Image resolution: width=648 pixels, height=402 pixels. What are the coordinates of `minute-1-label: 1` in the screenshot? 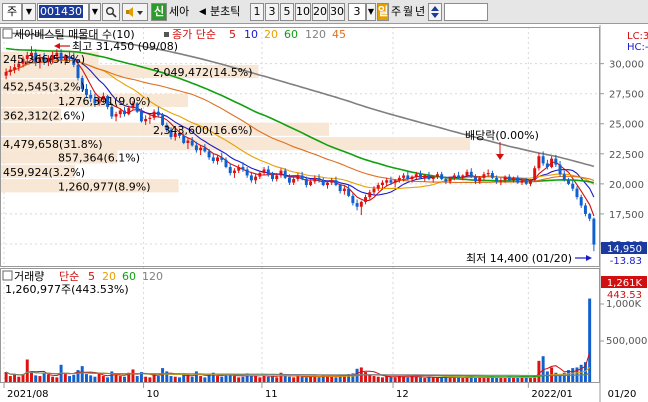 It's located at (257, 11).